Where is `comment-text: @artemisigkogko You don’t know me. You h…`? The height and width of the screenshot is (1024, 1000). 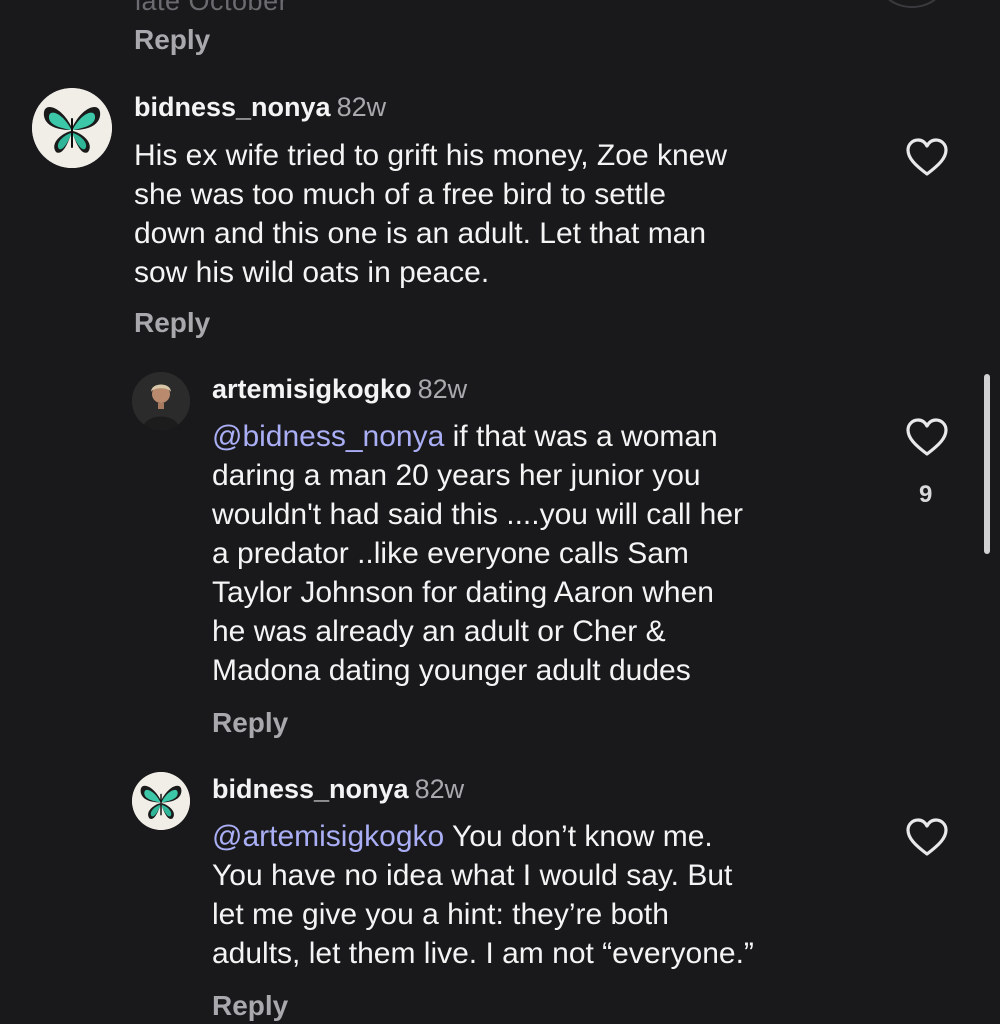
comment-text: @artemisigkogko You don’t know me. You h… is located at coordinates (552, 895).